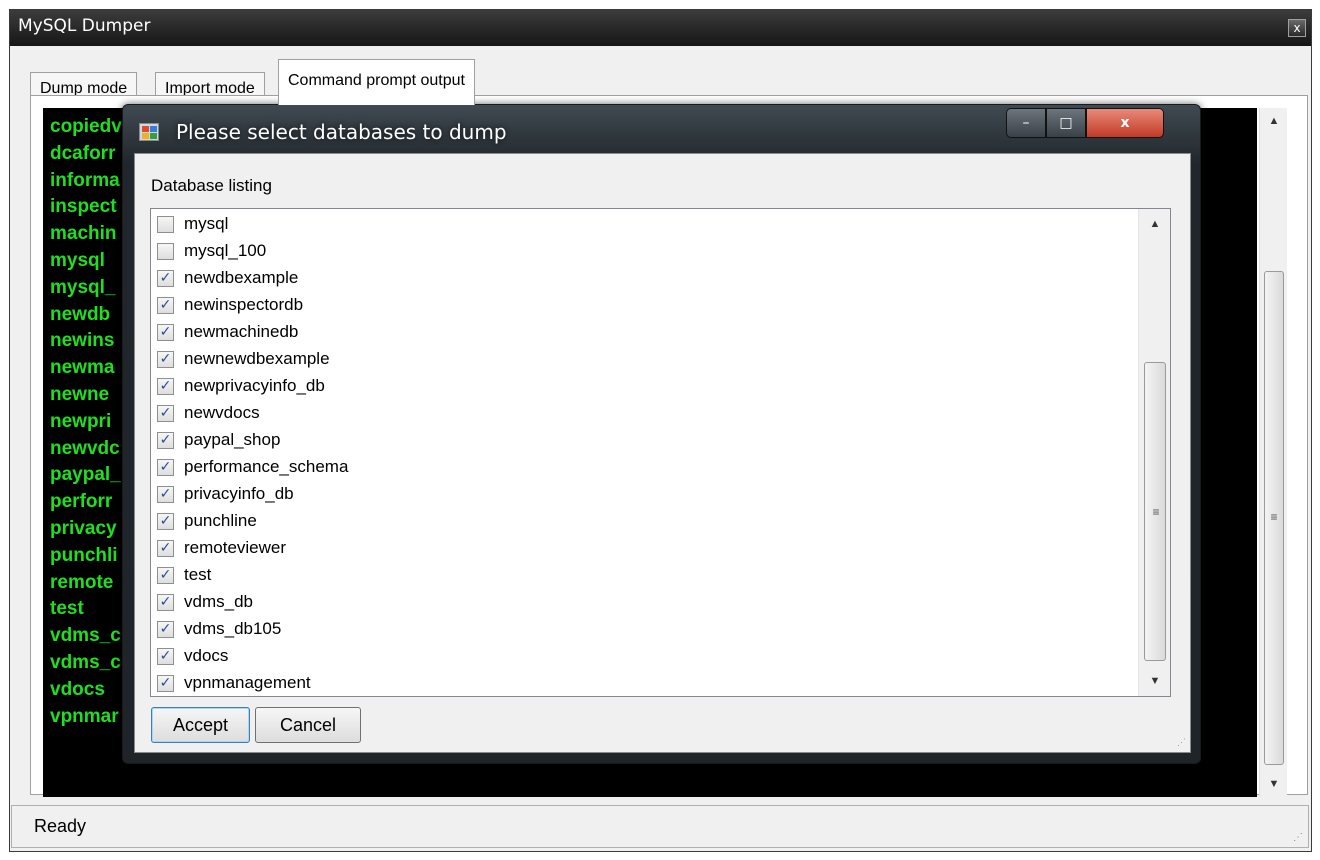 Image resolution: width=1320 pixels, height=860 pixels. What do you see at coordinates (86, 126) in the screenshot?
I see `console-line: copiedv` at bounding box center [86, 126].